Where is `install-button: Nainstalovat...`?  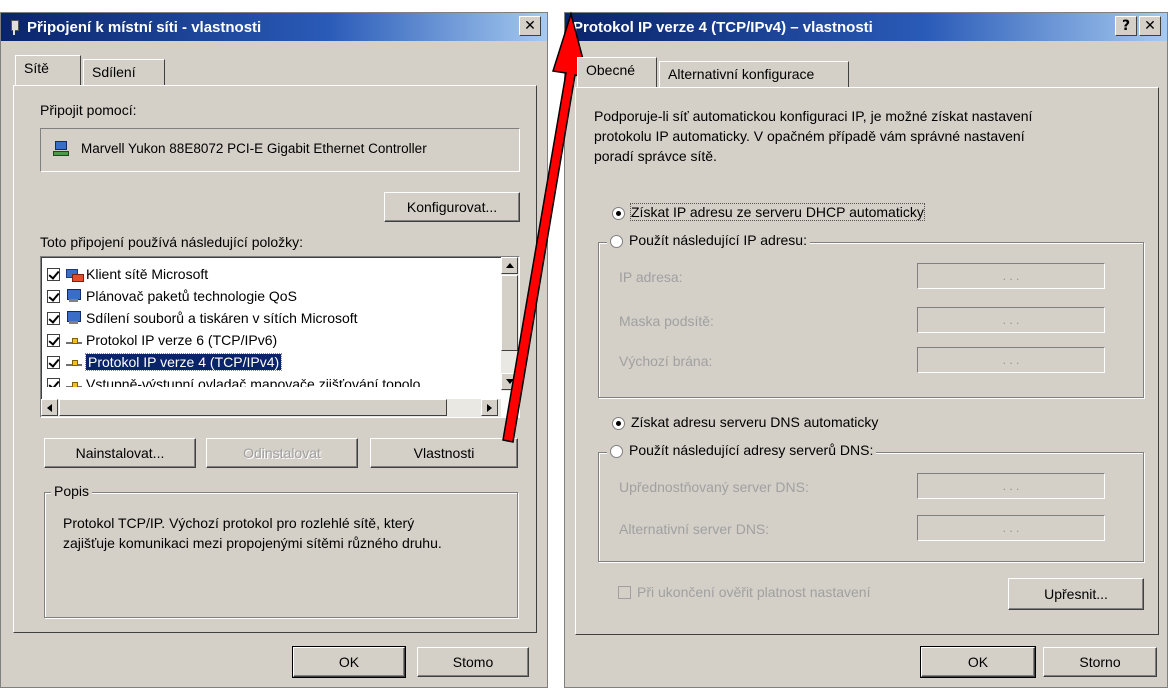 install-button: Nainstalovat... is located at coordinates (120, 453).